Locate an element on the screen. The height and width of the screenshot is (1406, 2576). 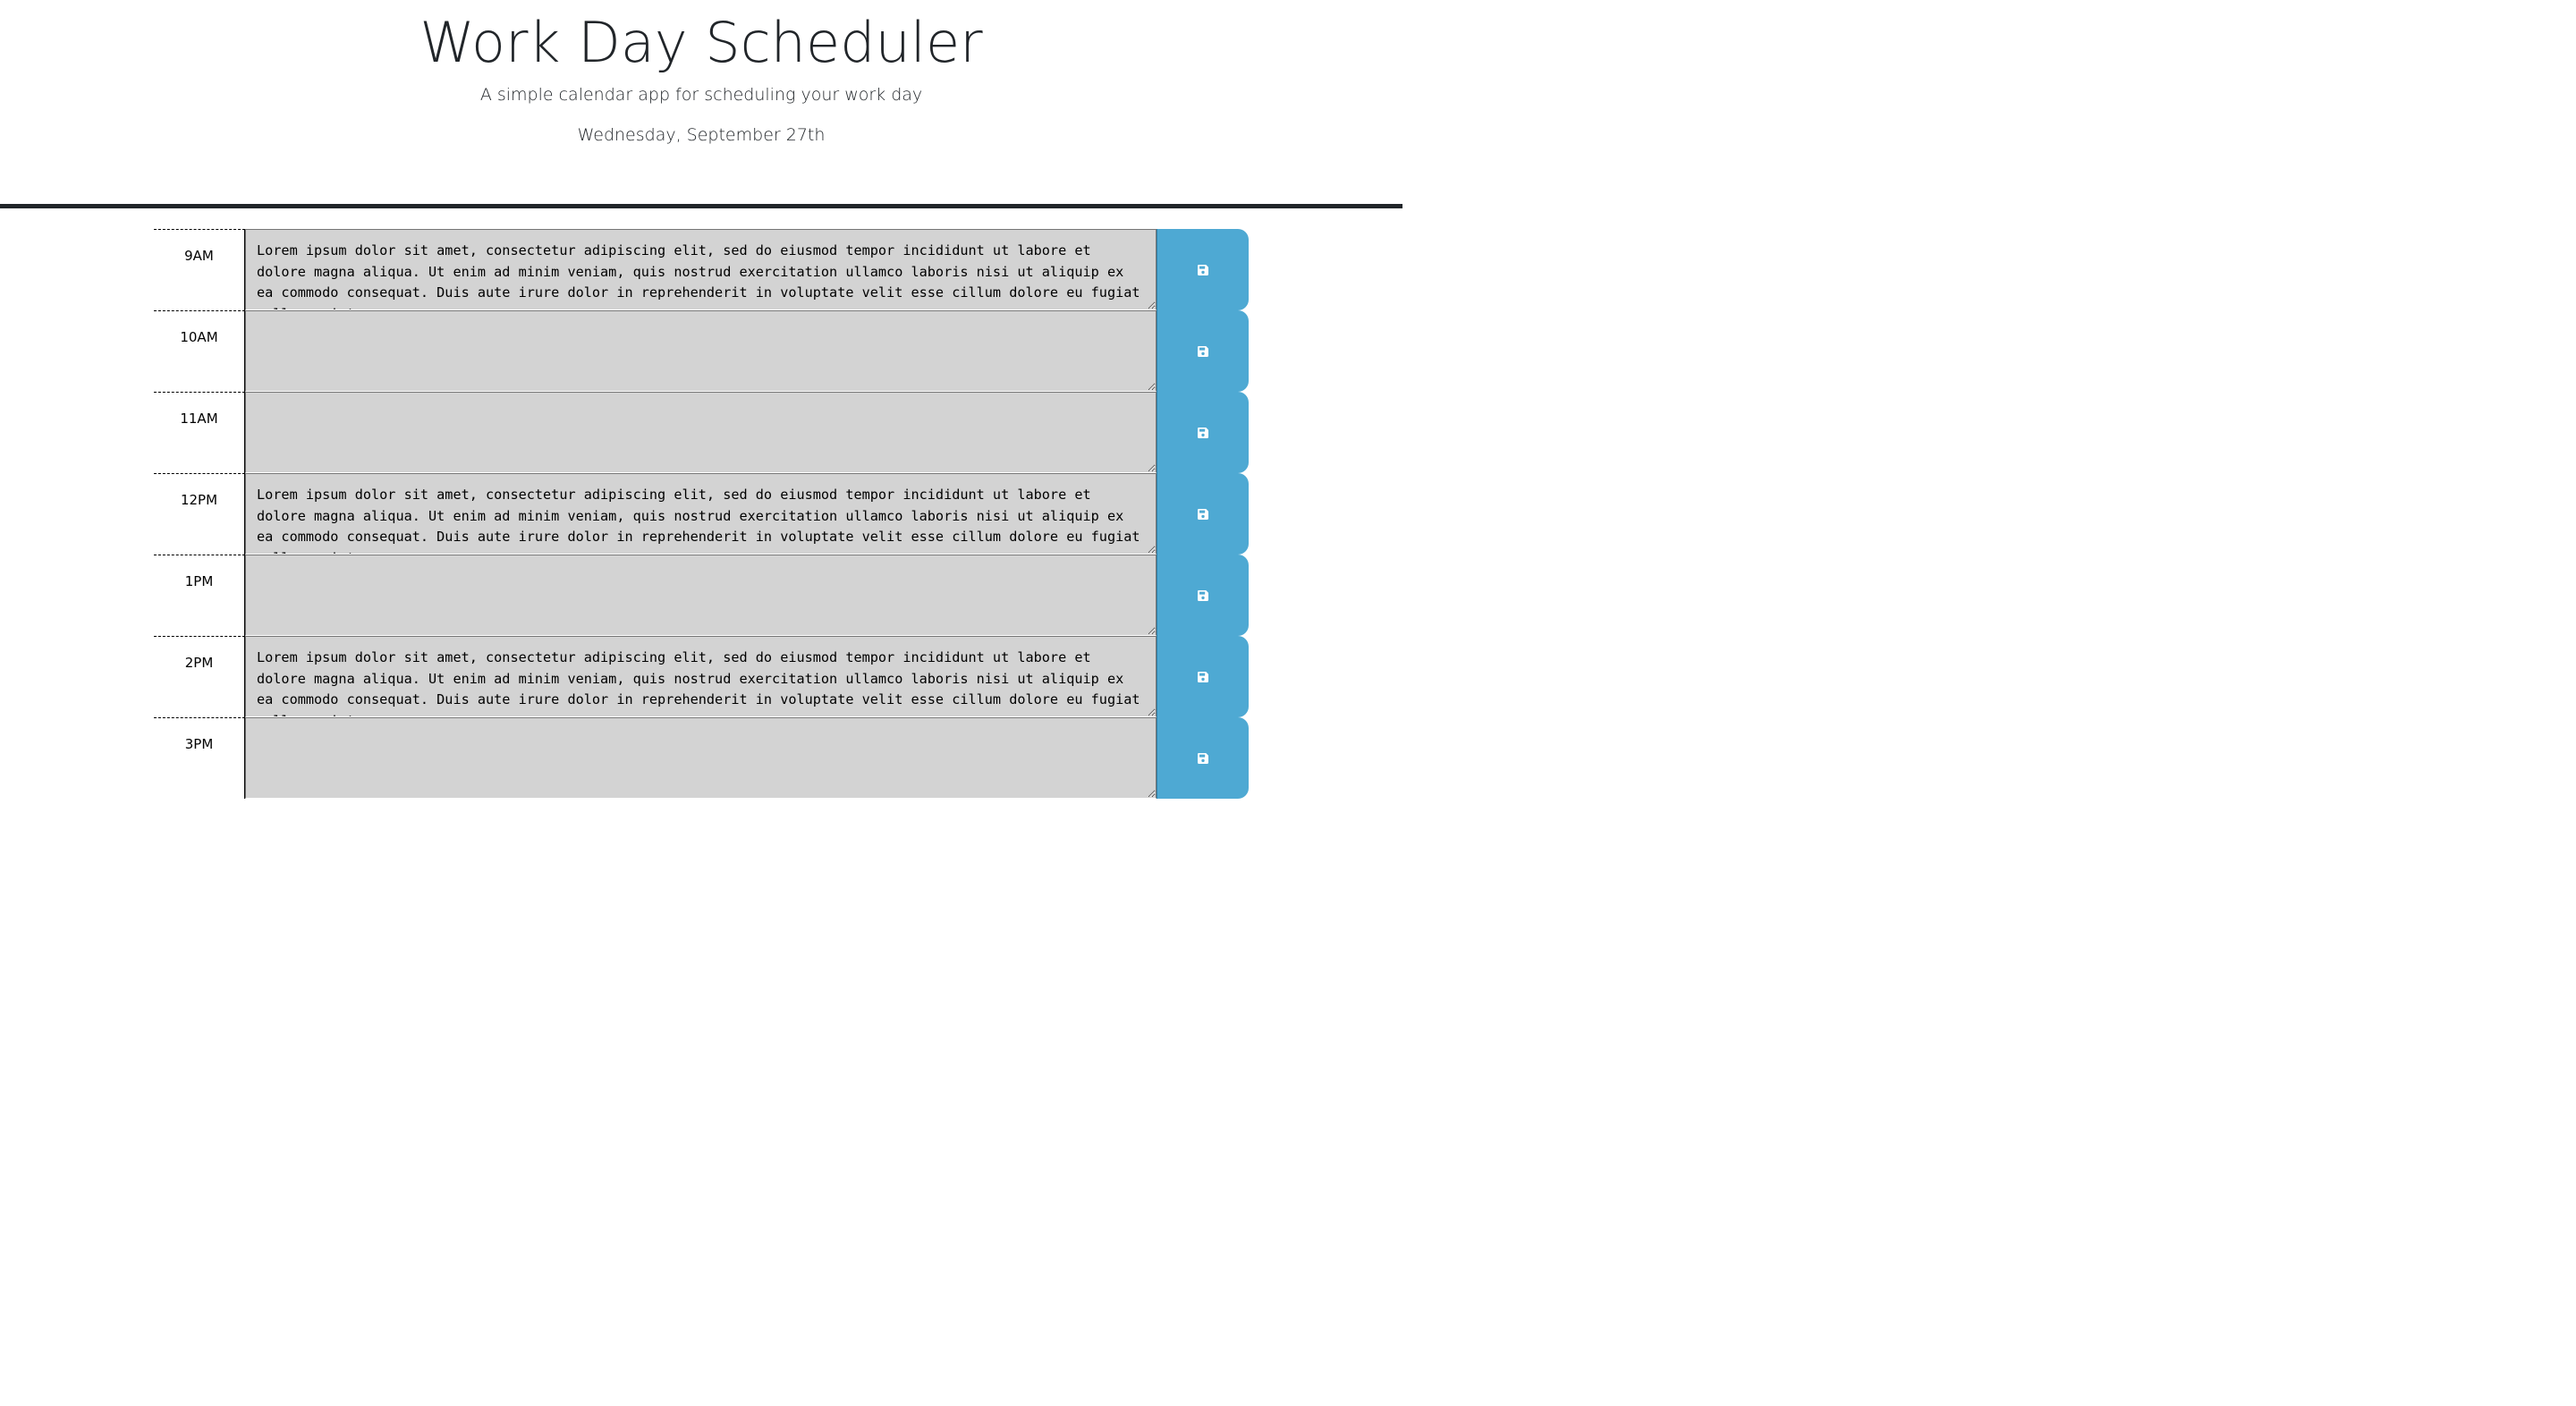
hour-label: 3PM is located at coordinates (199, 758).